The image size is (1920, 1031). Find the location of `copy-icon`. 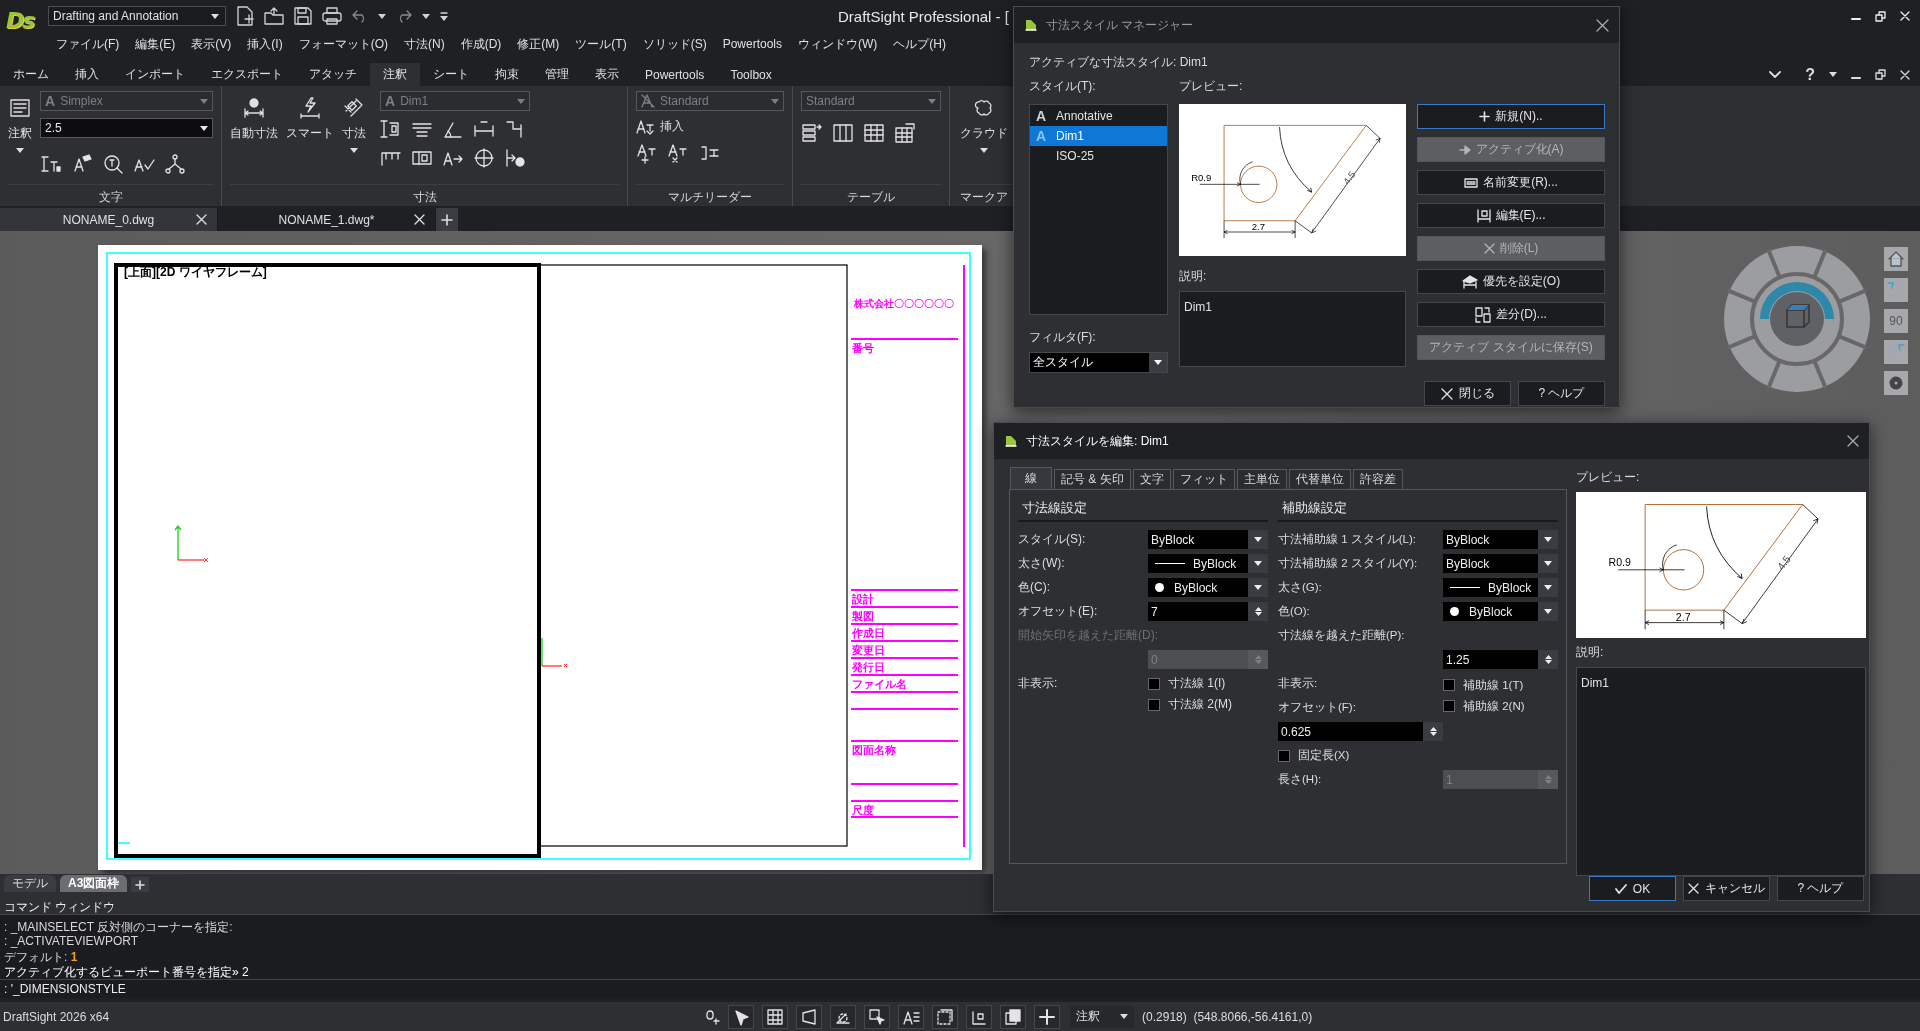

copy-icon is located at coordinates (1013, 1016).